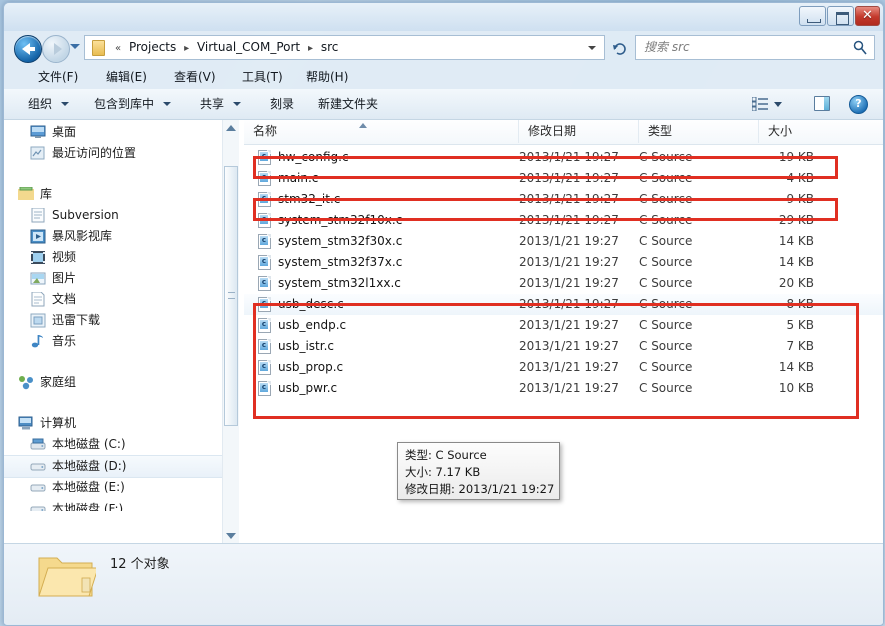 The width and height of the screenshot is (885, 626). I want to click on share-label: 共享, so click(212, 104).